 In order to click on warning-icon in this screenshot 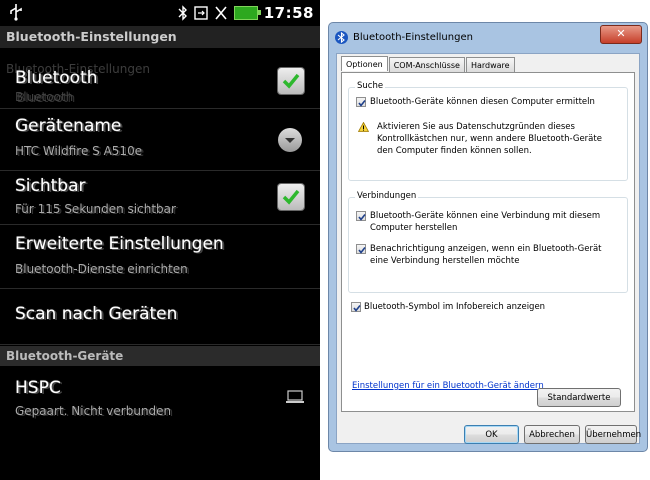, I will do `click(363, 127)`.